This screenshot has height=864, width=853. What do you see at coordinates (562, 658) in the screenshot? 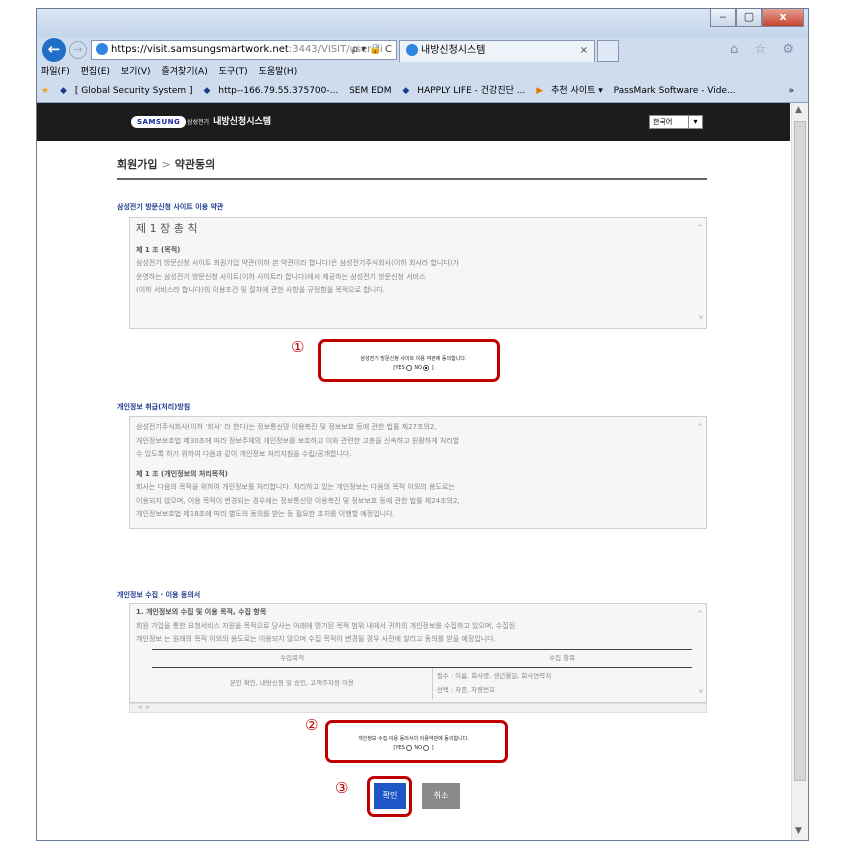
I see `table-header-items: 수집 항목` at bounding box center [562, 658].